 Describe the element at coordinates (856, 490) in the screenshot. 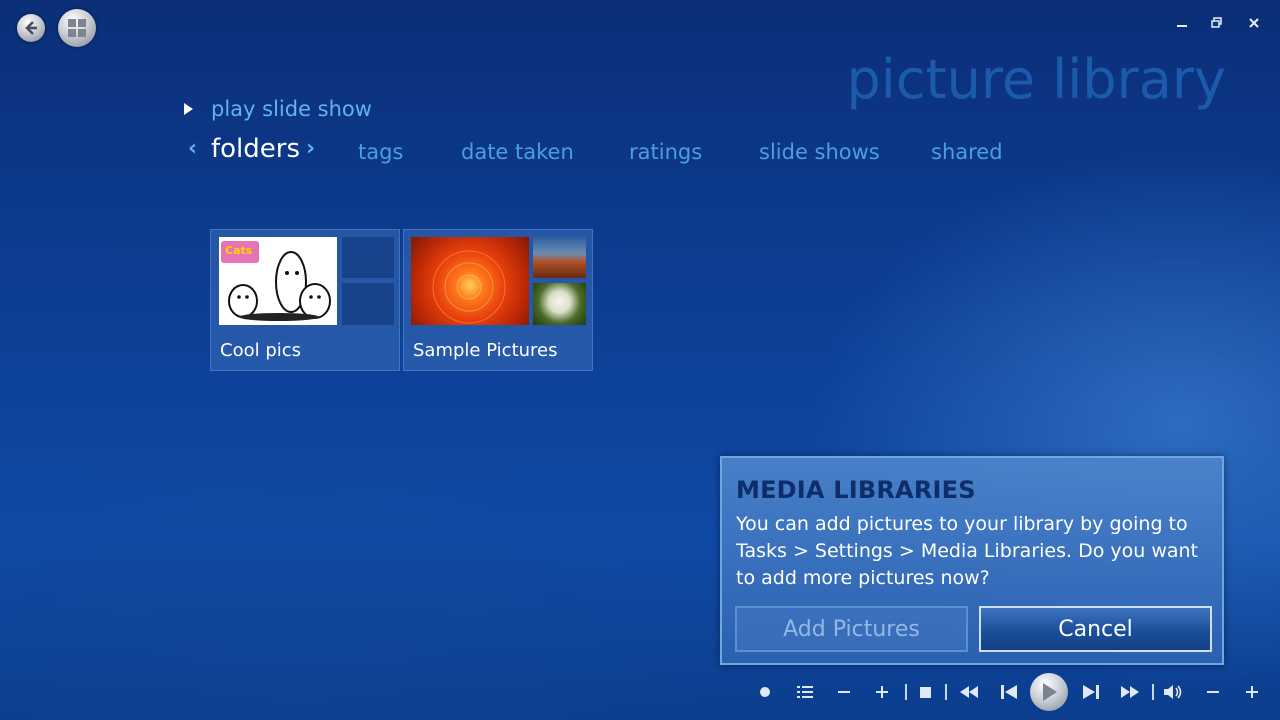

I see `dialog-title: MEDIA LIBRARIES` at that location.